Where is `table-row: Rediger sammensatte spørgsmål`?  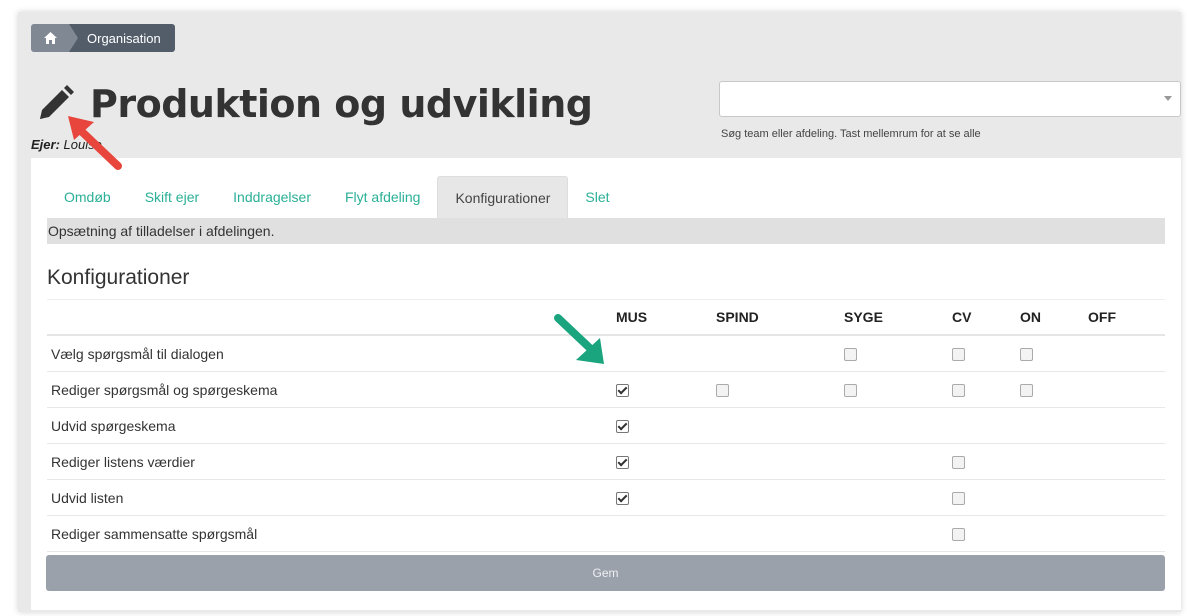
table-row: Rediger sammensatte spørgsmål is located at coordinates (606, 533).